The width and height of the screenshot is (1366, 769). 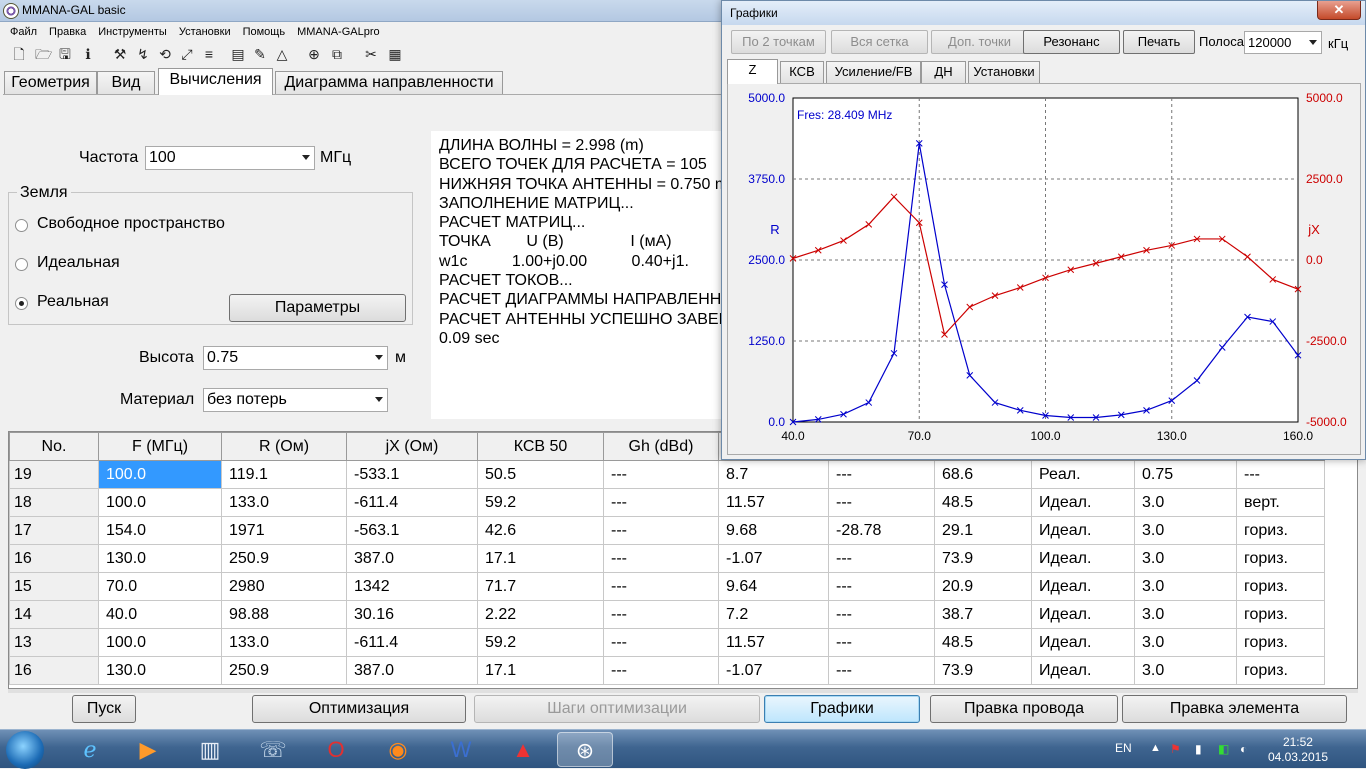 What do you see at coordinates (90, 749) in the screenshot?
I see `ie-icon: ℯ` at bounding box center [90, 749].